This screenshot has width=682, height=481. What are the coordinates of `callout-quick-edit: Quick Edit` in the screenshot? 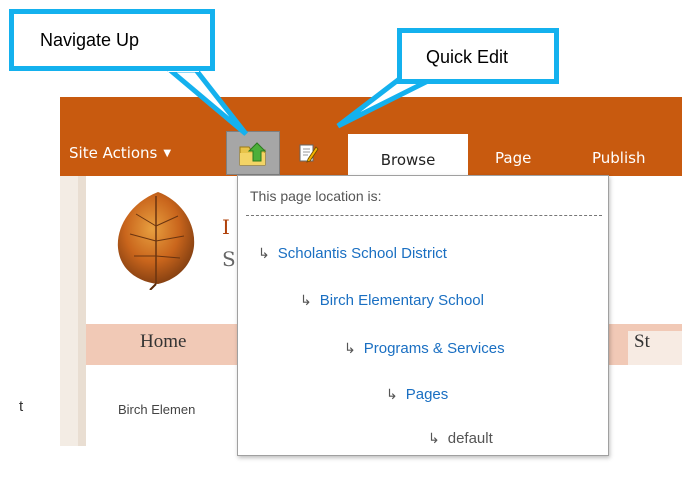 It's located at (478, 56).